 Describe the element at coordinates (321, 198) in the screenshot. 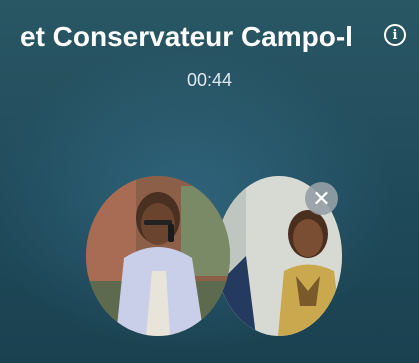

I see `close-icon: ✕` at that location.